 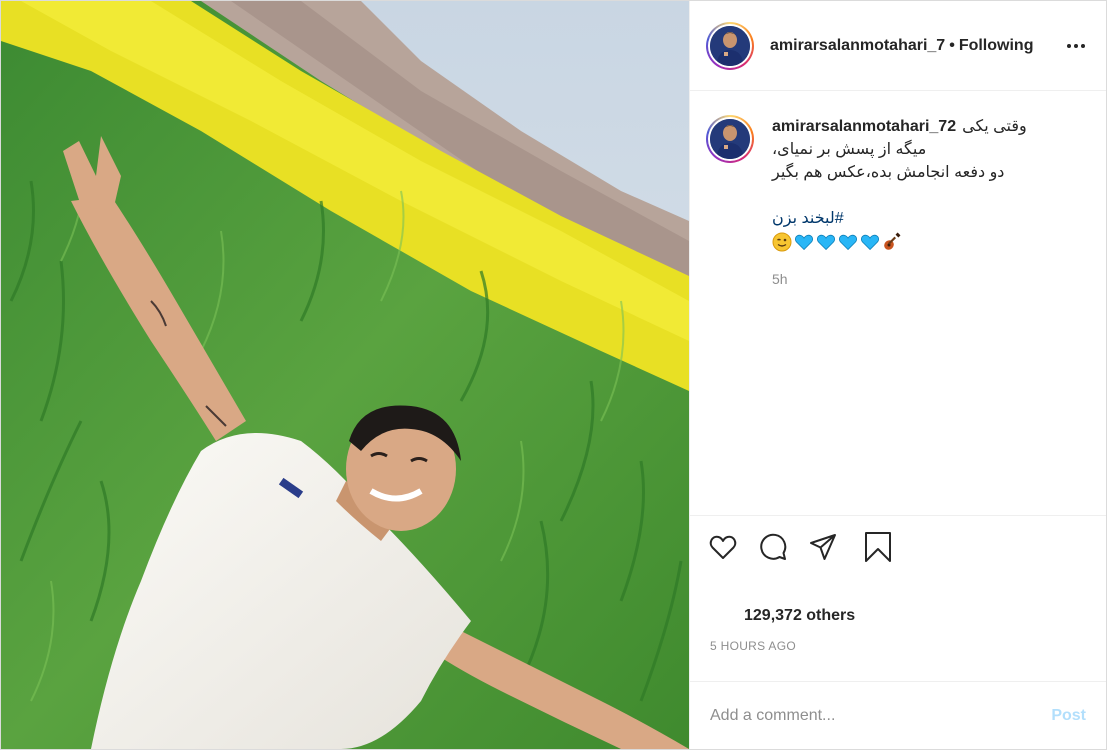 I want to click on post-timestamp: 5 HOURS AGO, so click(x=898, y=657).